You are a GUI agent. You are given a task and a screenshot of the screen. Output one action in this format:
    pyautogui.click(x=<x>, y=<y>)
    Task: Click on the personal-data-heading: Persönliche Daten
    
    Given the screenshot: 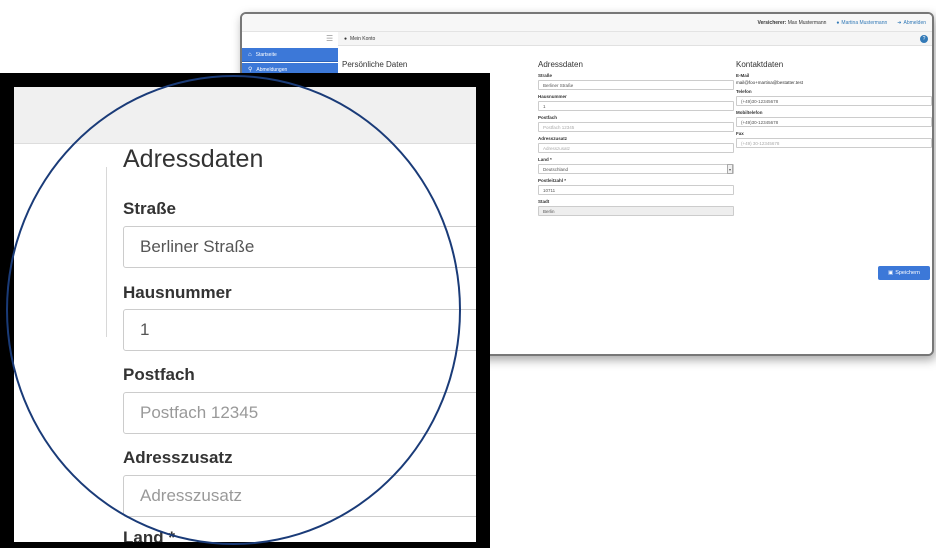 What is the action you would take?
    pyautogui.click(x=375, y=64)
    